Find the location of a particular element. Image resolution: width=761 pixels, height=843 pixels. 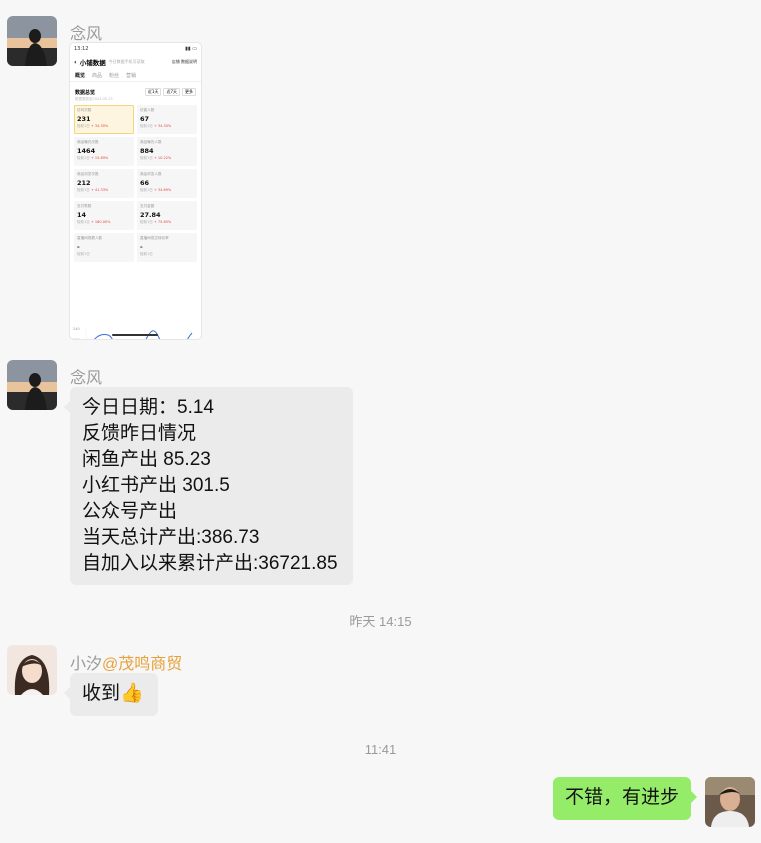

metric-value: 27.84 is located at coordinates (150, 215).